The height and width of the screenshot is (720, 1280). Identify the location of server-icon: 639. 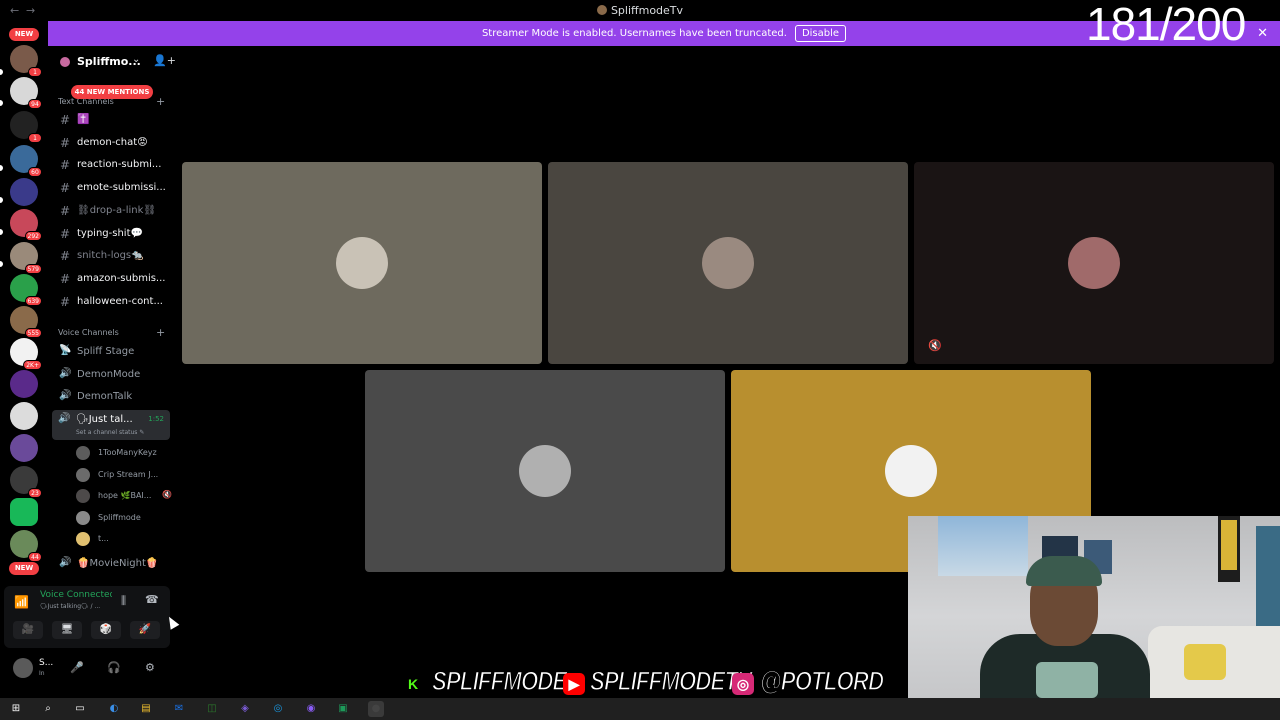
(26, 290).